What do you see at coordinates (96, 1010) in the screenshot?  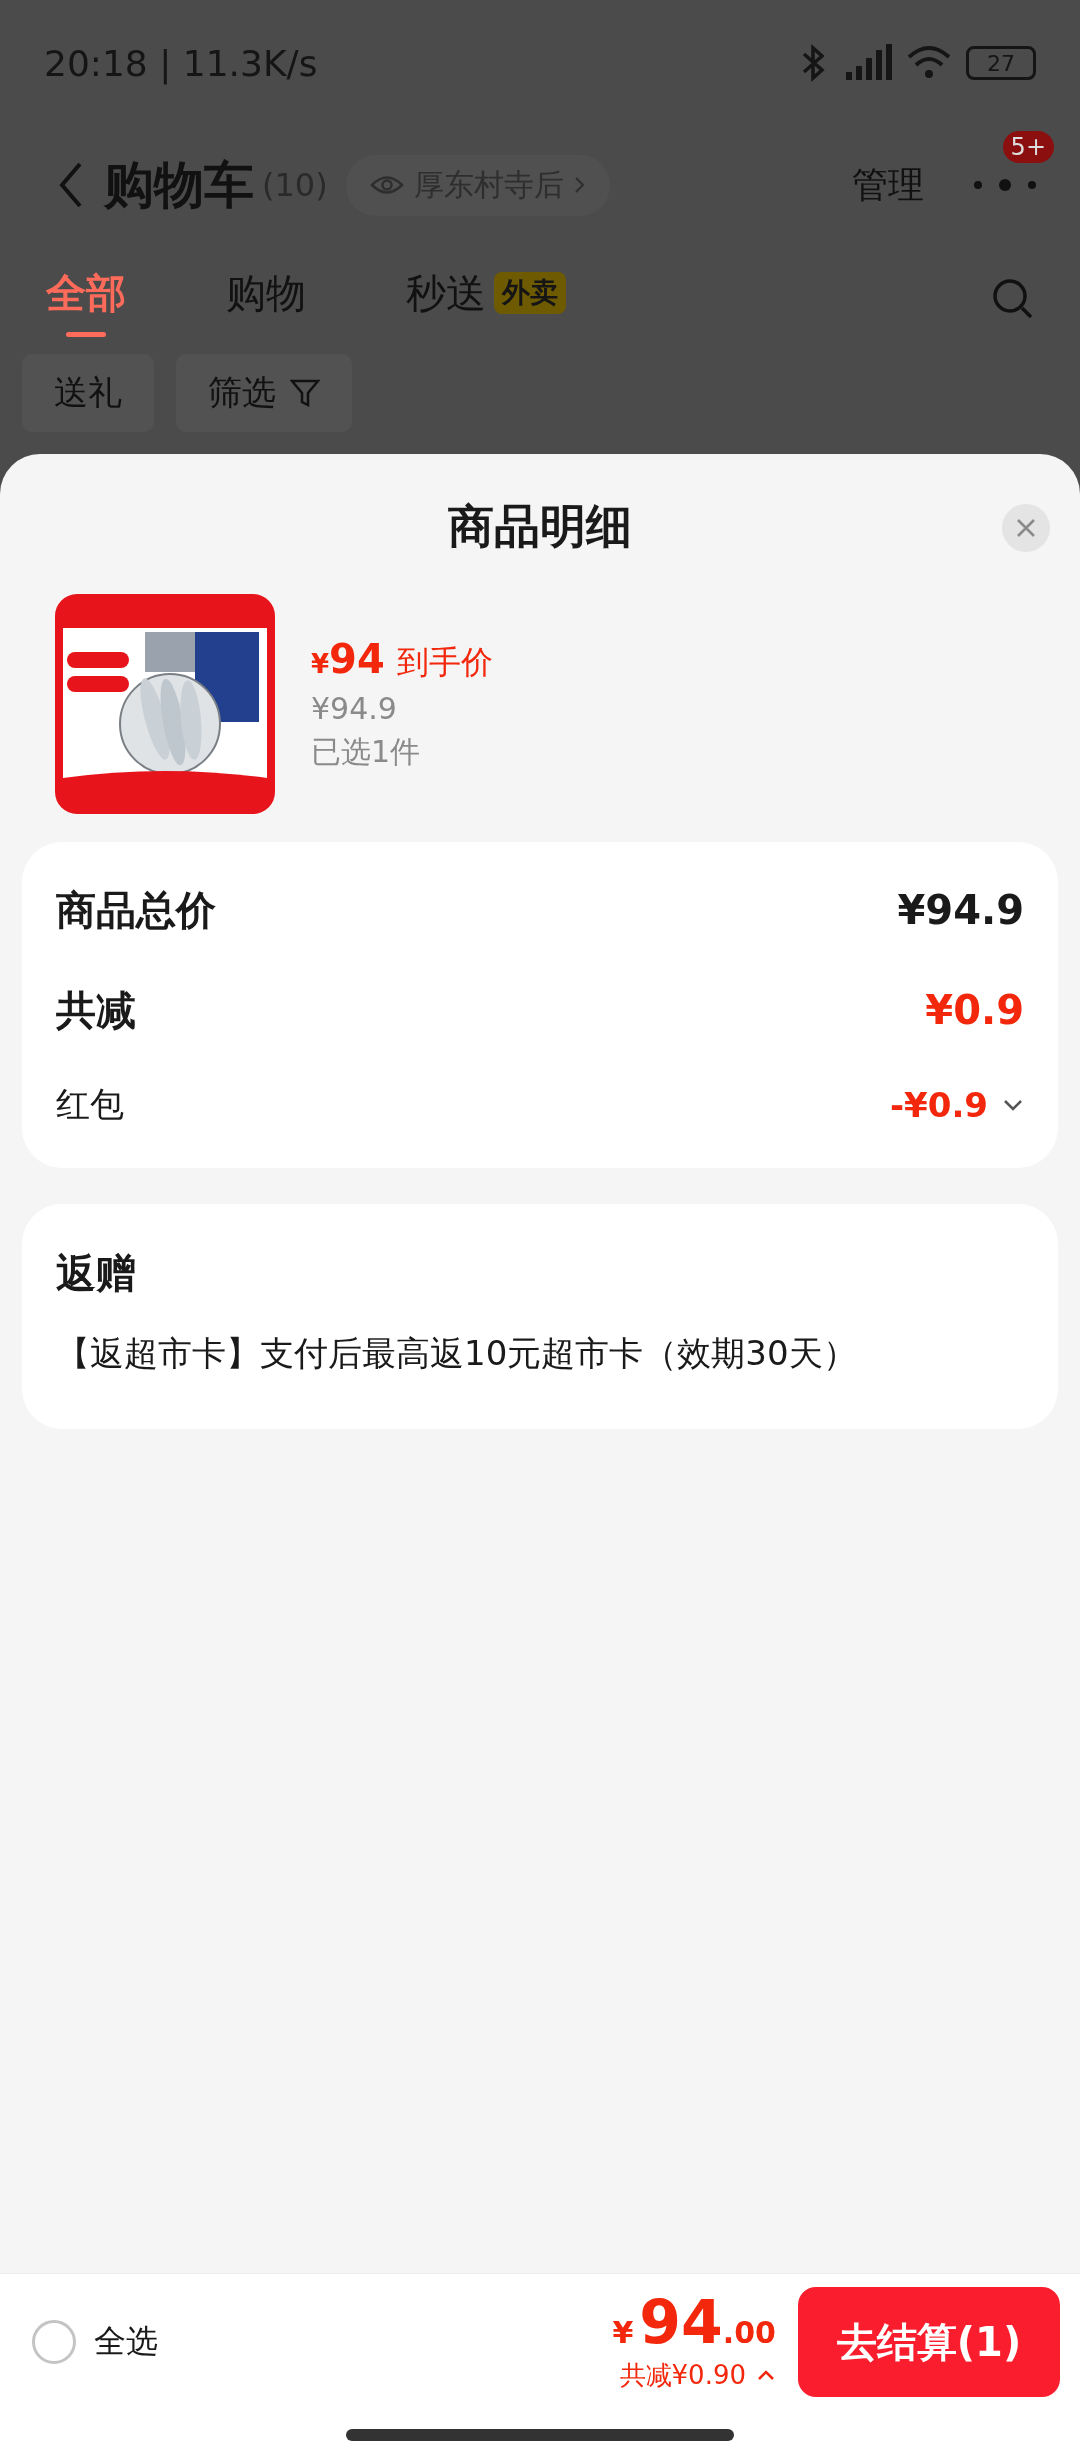 I see `summary-label: 共减` at bounding box center [96, 1010].